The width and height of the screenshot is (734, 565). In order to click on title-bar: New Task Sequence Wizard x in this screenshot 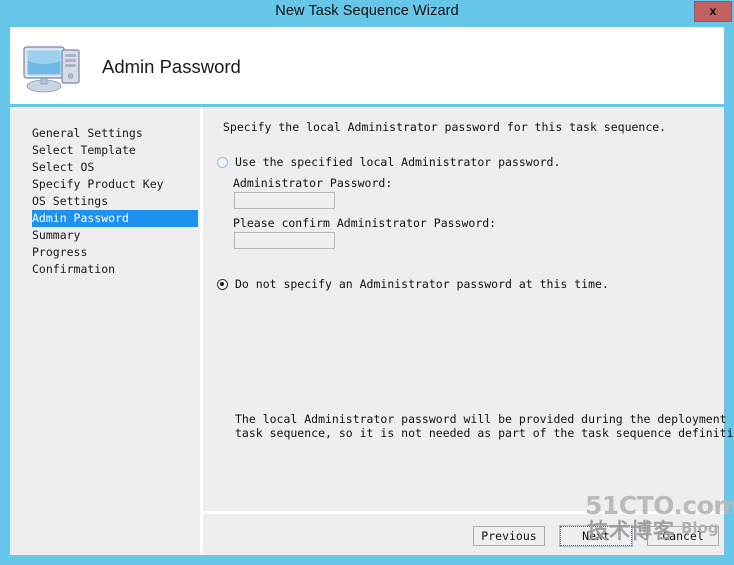, I will do `click(367, 11)`.